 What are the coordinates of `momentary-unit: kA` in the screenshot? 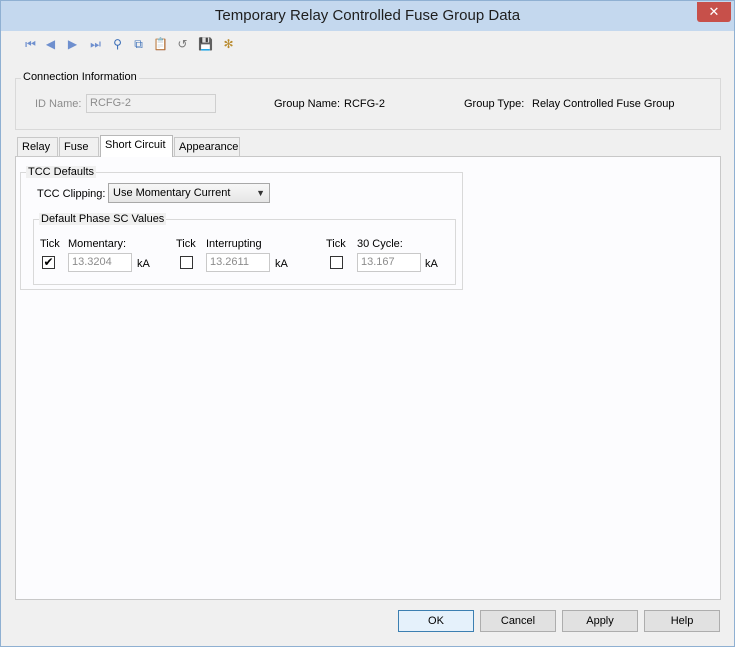 It's located at (143, 264).